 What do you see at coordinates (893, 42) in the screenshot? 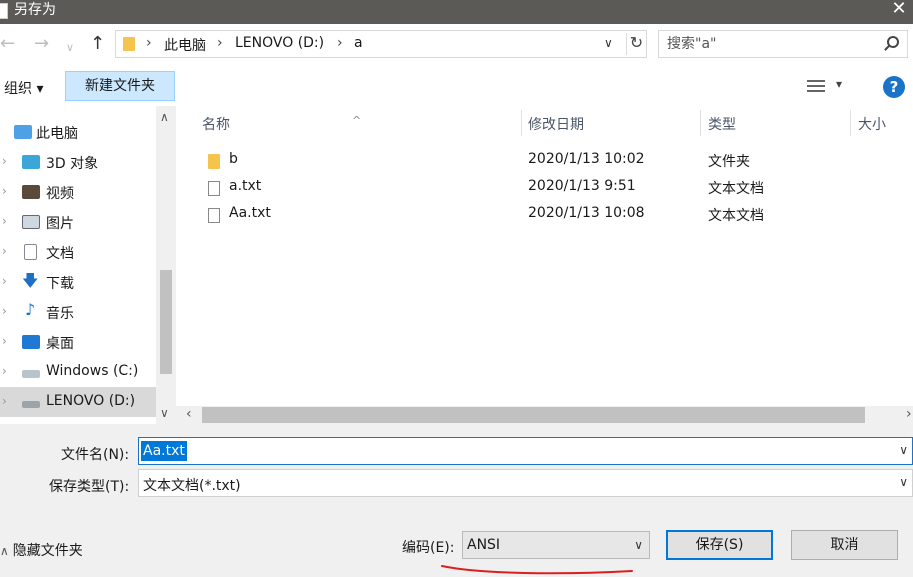
I see `search-icon` at bounding box center [893, 42].